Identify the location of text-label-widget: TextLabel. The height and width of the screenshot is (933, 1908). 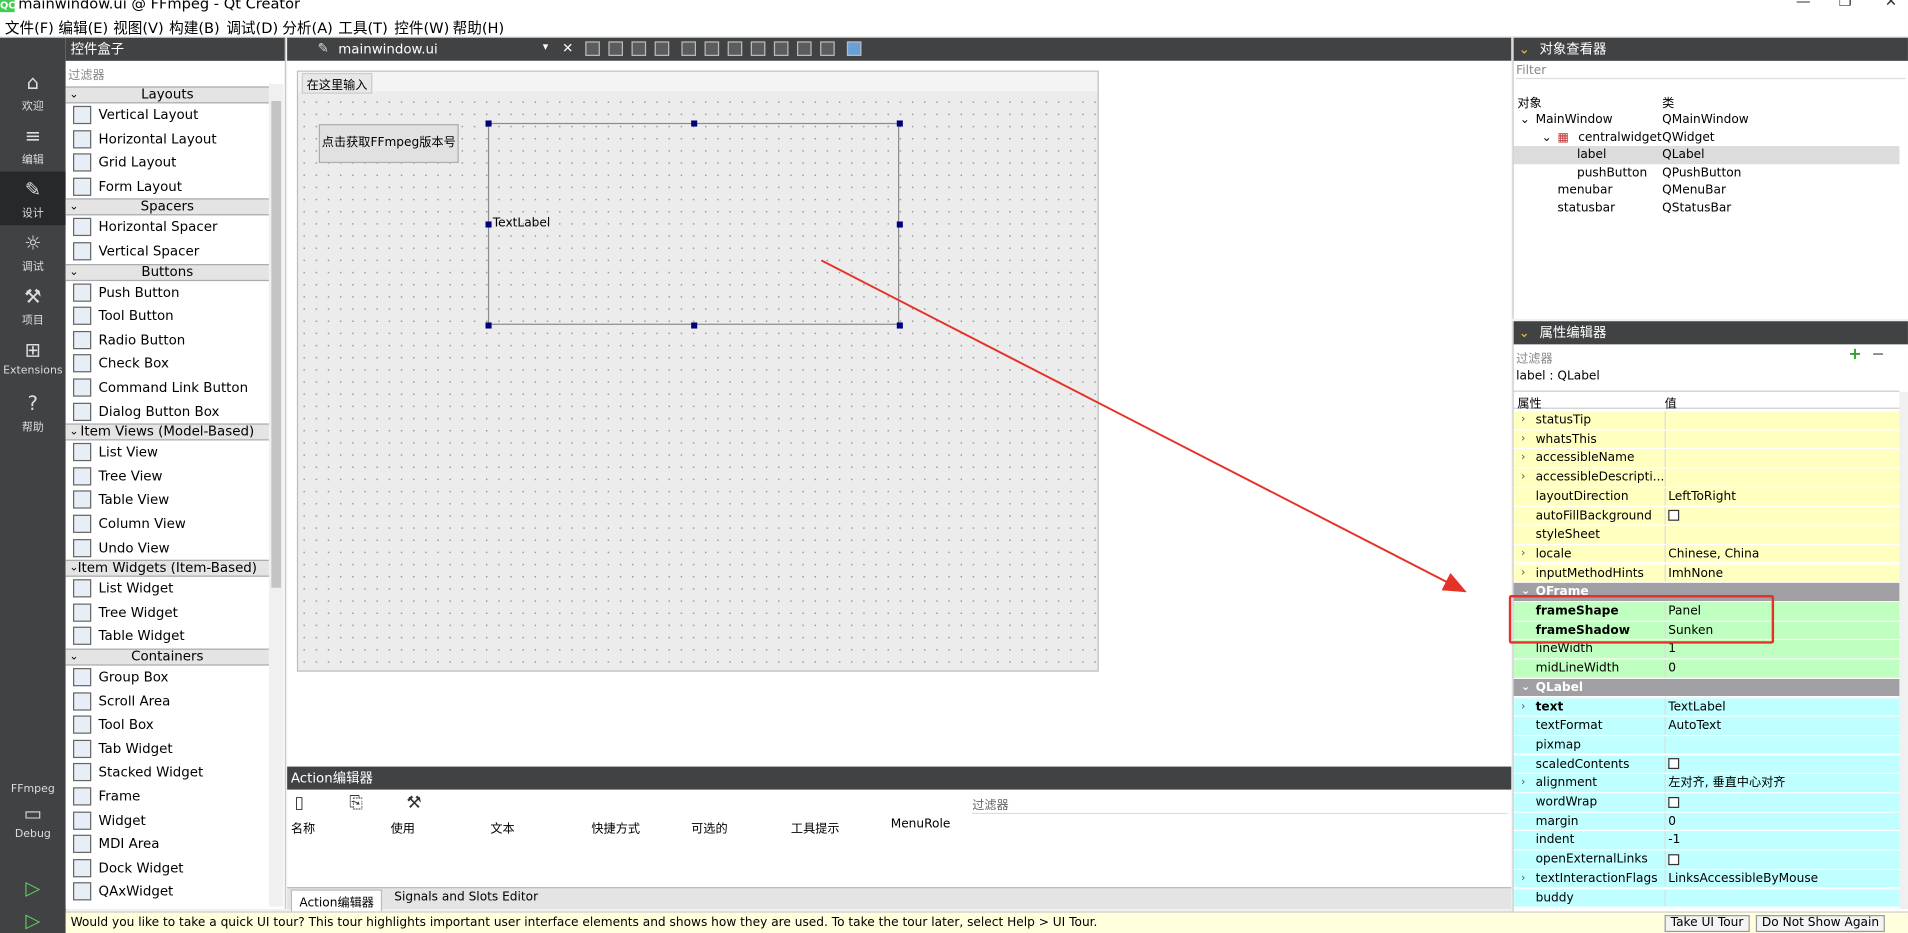
(694, 224).